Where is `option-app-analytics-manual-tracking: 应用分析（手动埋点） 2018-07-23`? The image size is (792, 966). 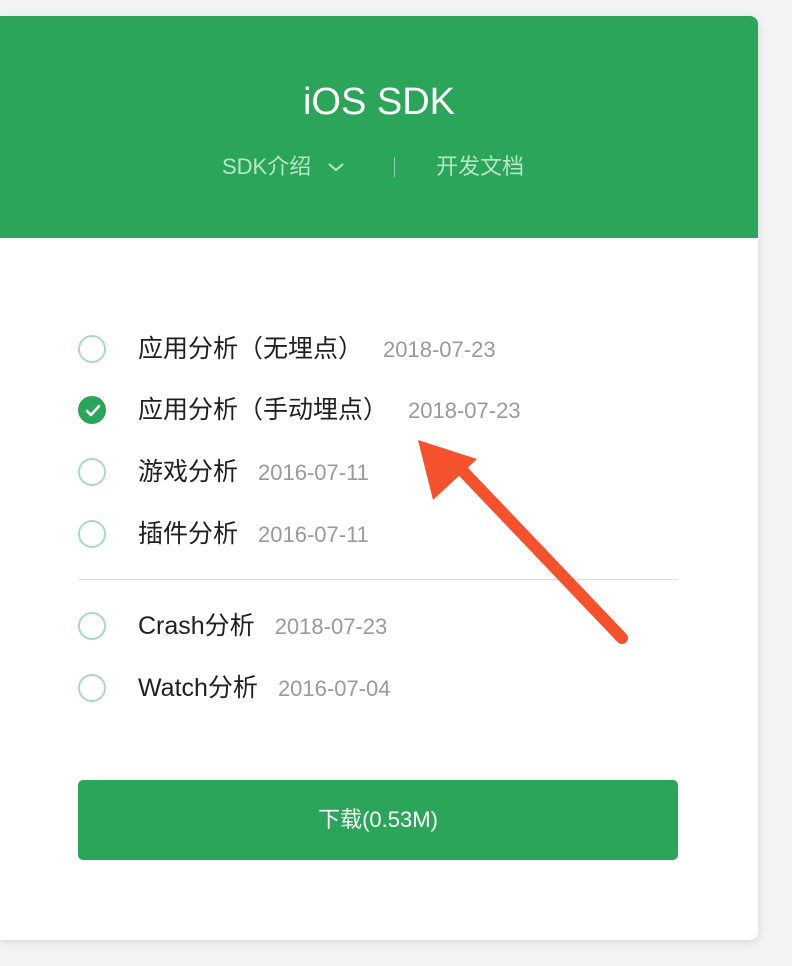
option-app-analytics-manual-tracking: 应用分析（手动埋点） 2018-07-23 is located at coordinates (378, 412).